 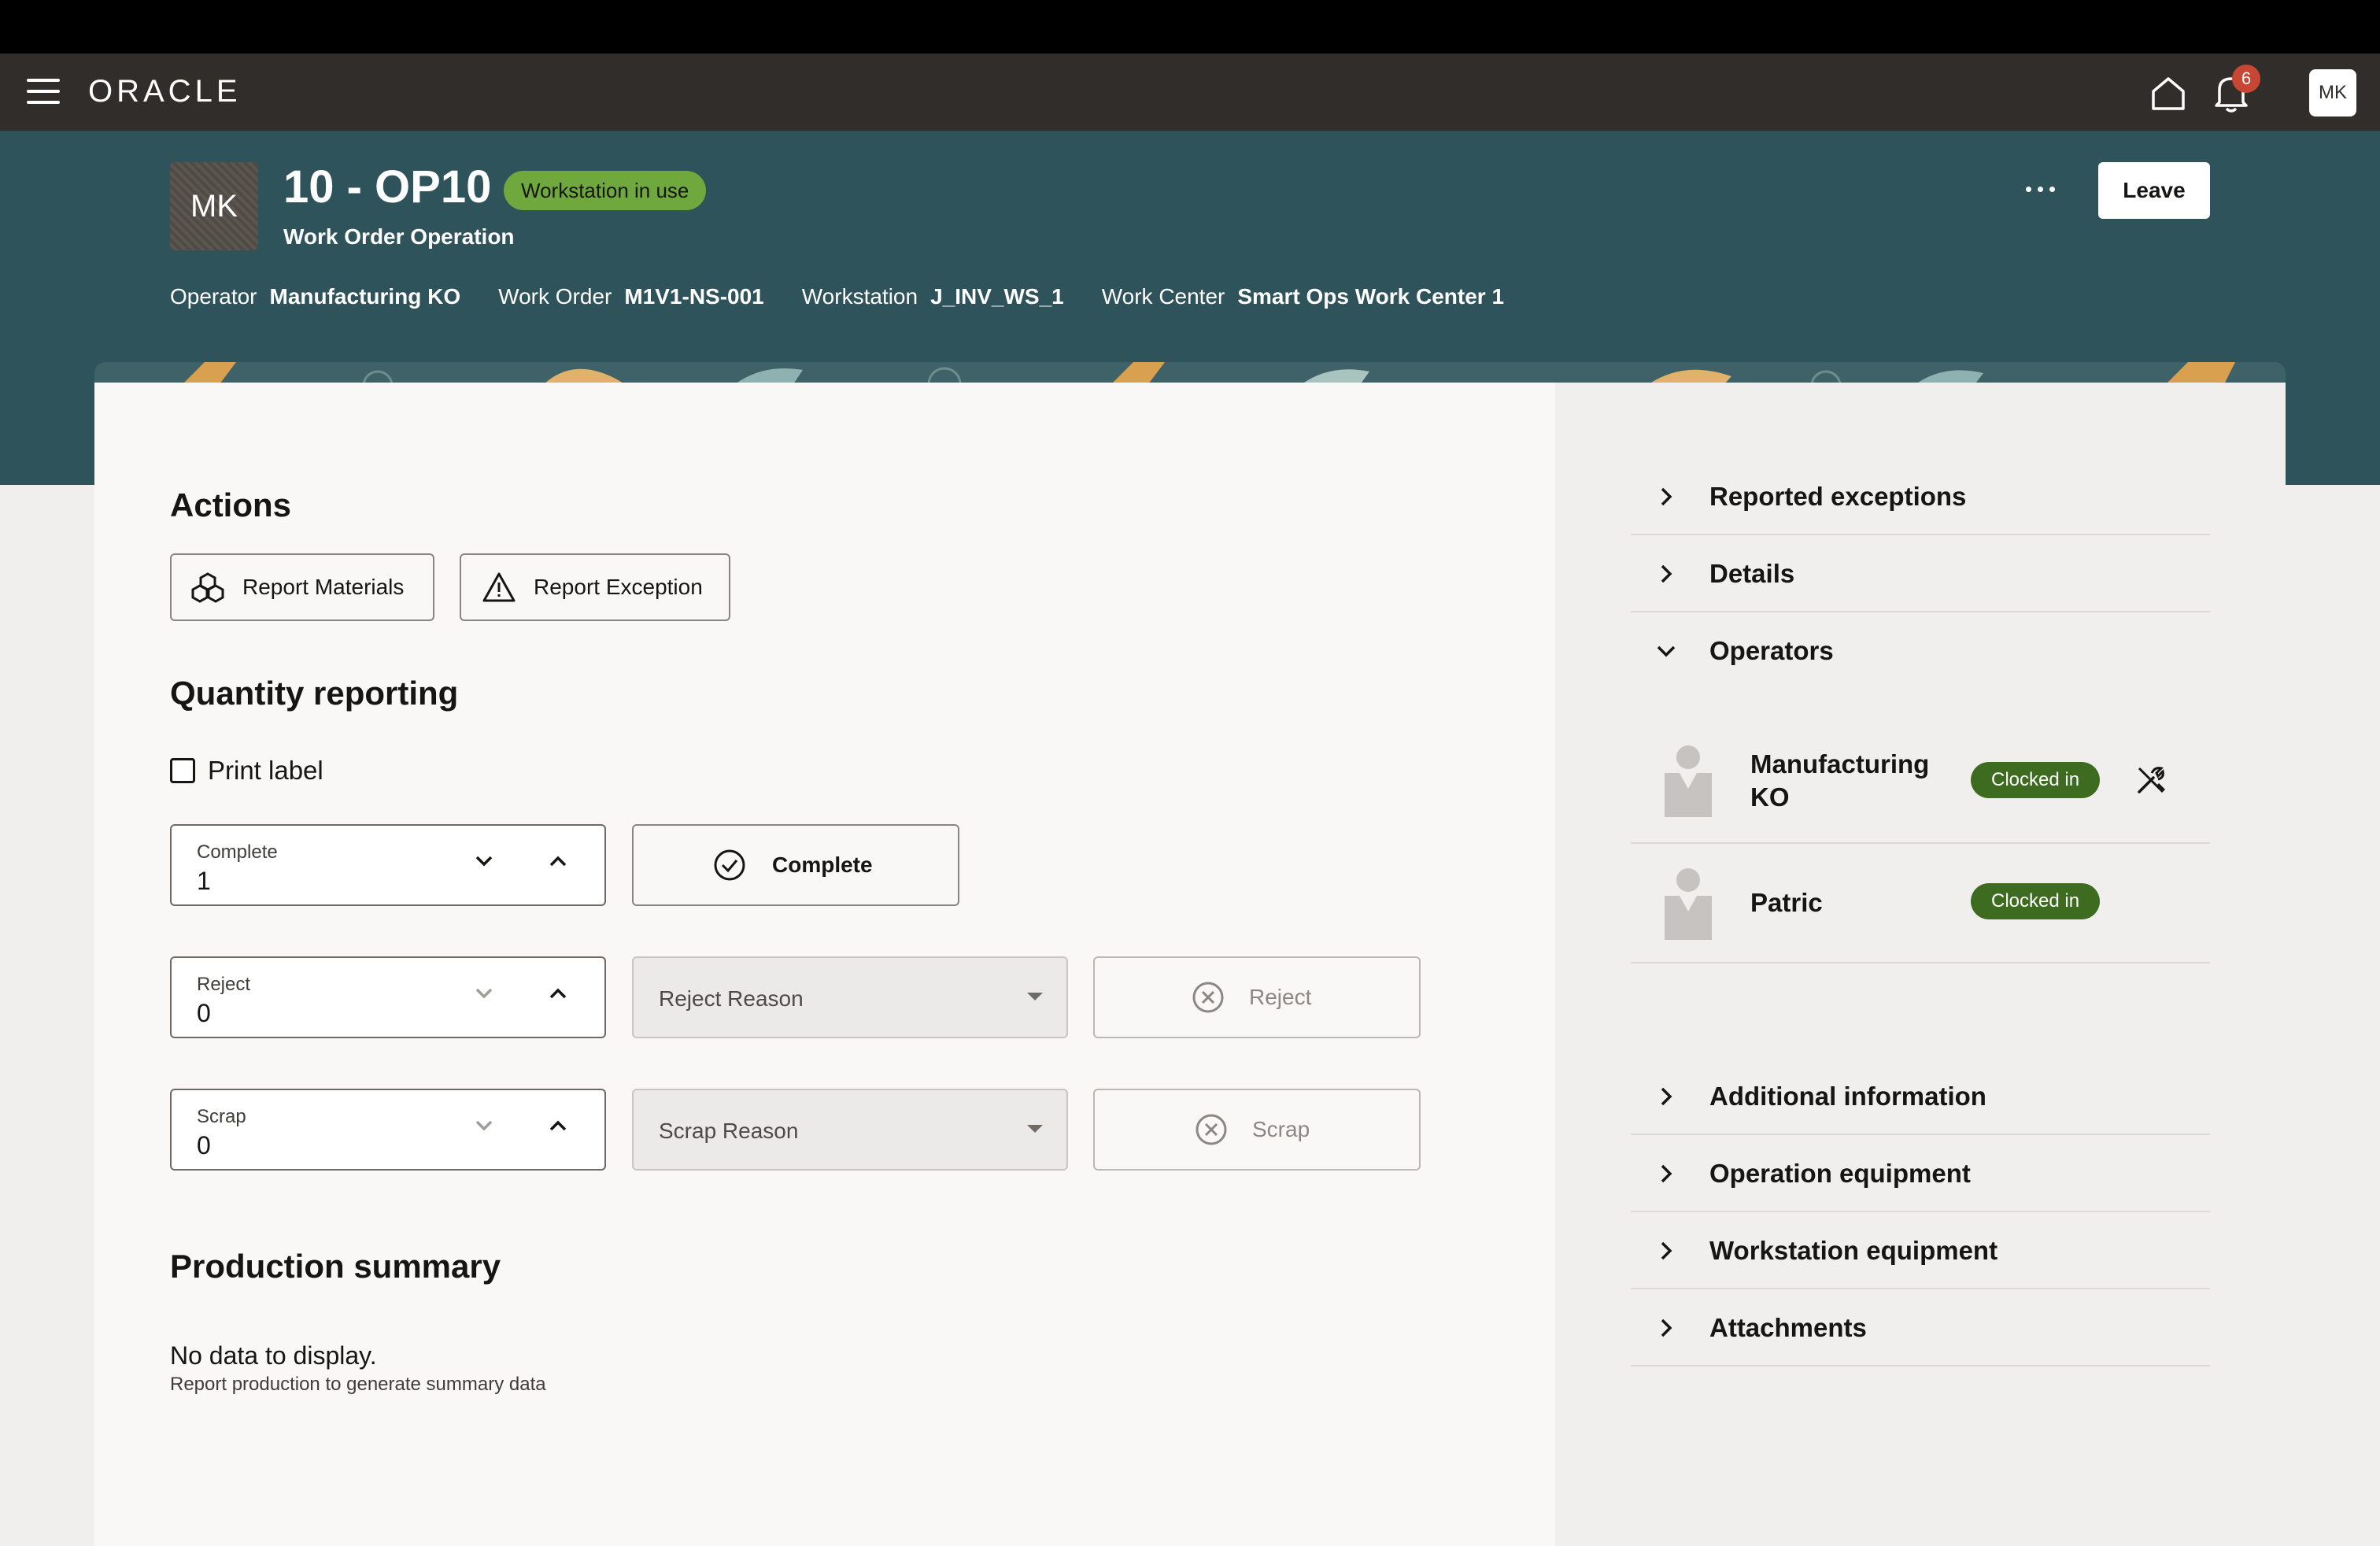 What do you see at coordinates (1788, 1327) in the screenshot?
I see `accordion-title: Attachments` at bounding box center [1788, 1327].